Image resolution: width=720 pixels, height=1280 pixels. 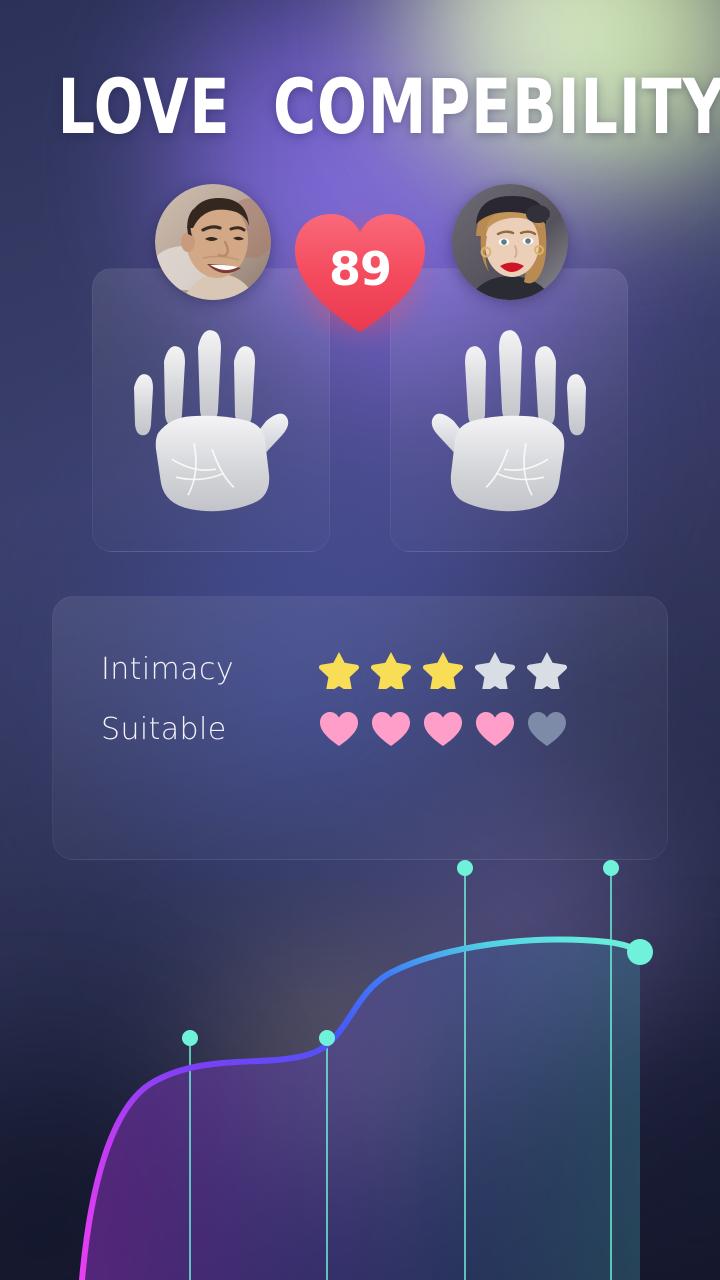 I want to click on handprint-left-icon, so click(x=211, y=421).